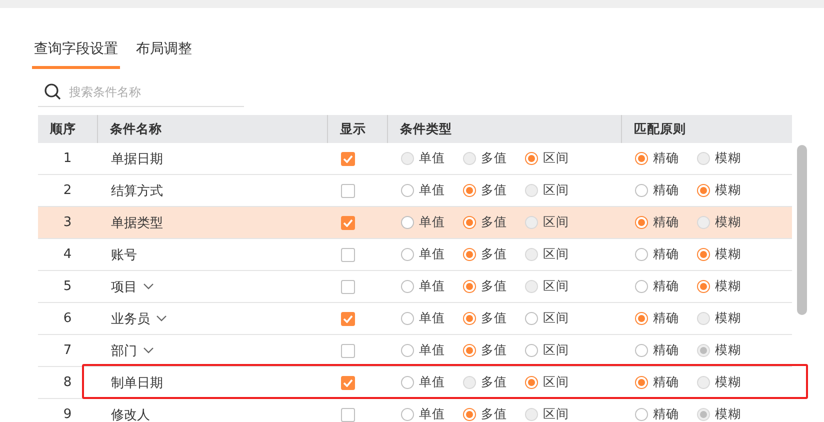 The height and width of the screenshot is (422, 824). Describe the element at coordinates (76, 54) in the screenshot. I see `tab: 查询字段设置` at that location.